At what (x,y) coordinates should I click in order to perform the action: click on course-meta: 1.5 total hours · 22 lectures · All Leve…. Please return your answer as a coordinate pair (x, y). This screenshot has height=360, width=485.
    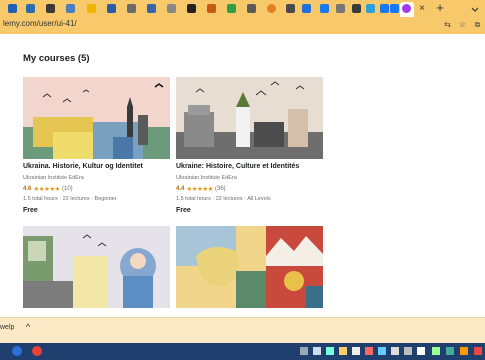
    Looking at the image, I should click on (223, 199).